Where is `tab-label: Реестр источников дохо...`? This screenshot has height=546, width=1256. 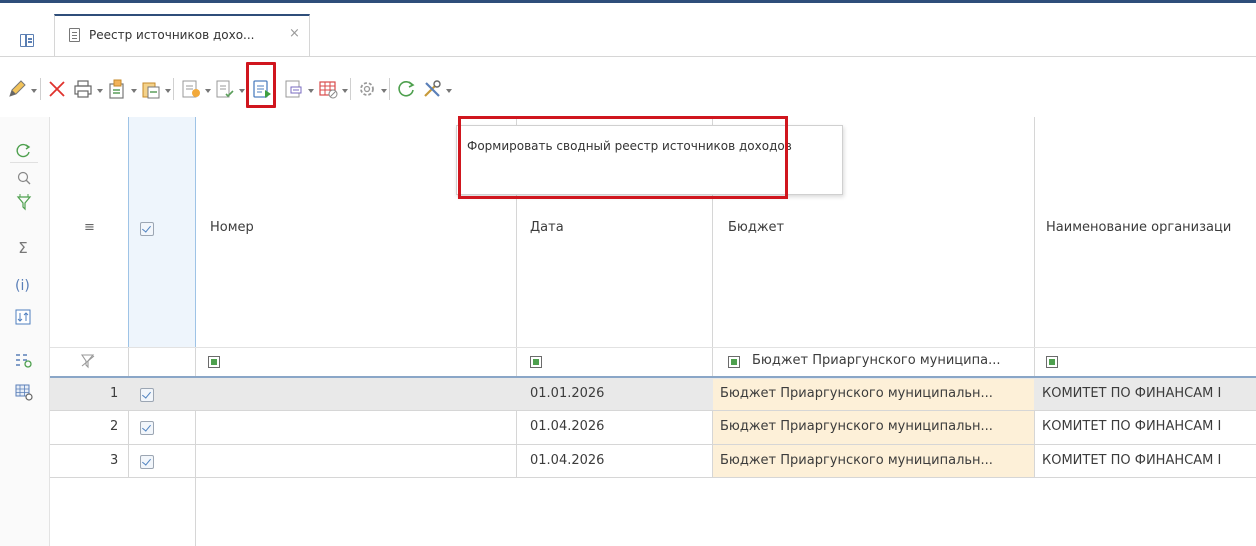
tab-label: Реестр источников дохо... is located at coordinates (172, 35).